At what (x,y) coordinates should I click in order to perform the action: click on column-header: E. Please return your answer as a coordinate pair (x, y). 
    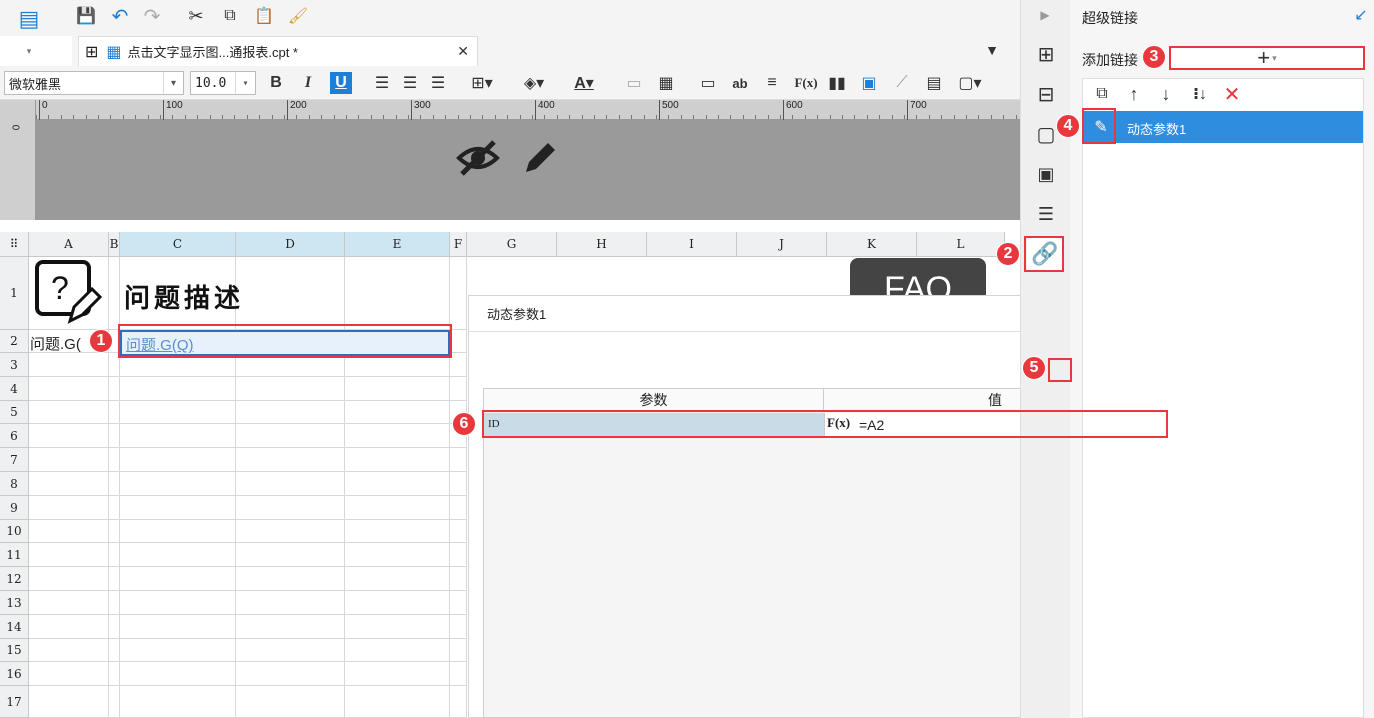
    Looking at the image, I should click on (397, 244).